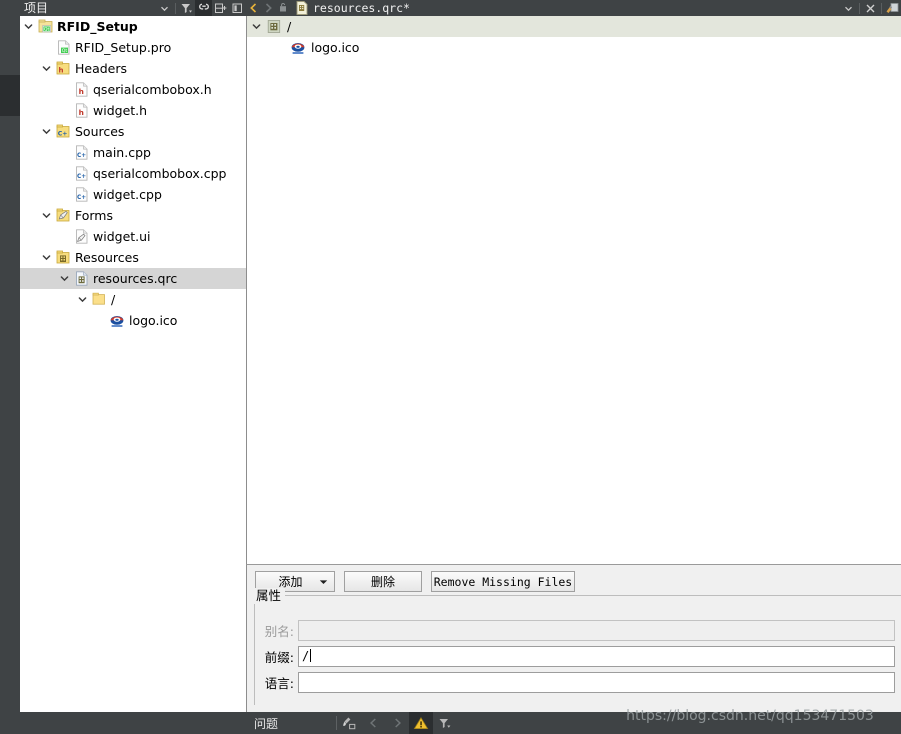 This screenshot has width=901, height=734. What do you see at coordinates (160, 173) in the screenshot?
I see `tree-item-label: qserialcombobox.cpp` at bounding box center [160, 173].